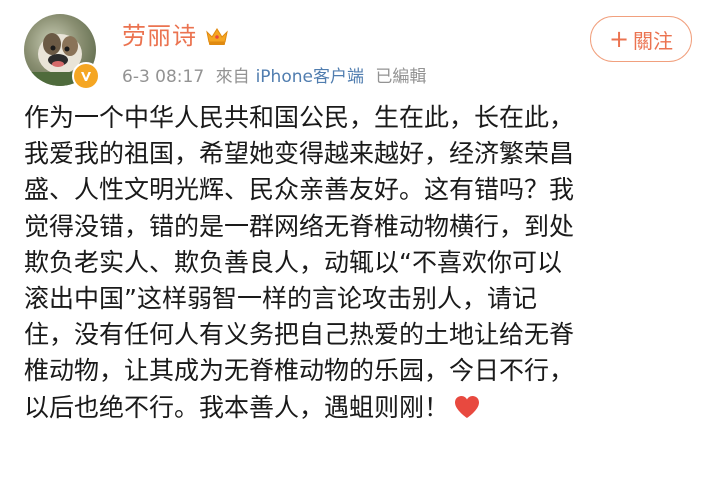 The height and width of the screenshot is (486, 720). Describe the element at coordinates (653, 40) in the screenshot. I see `follow-button-label: 關注` at that location.